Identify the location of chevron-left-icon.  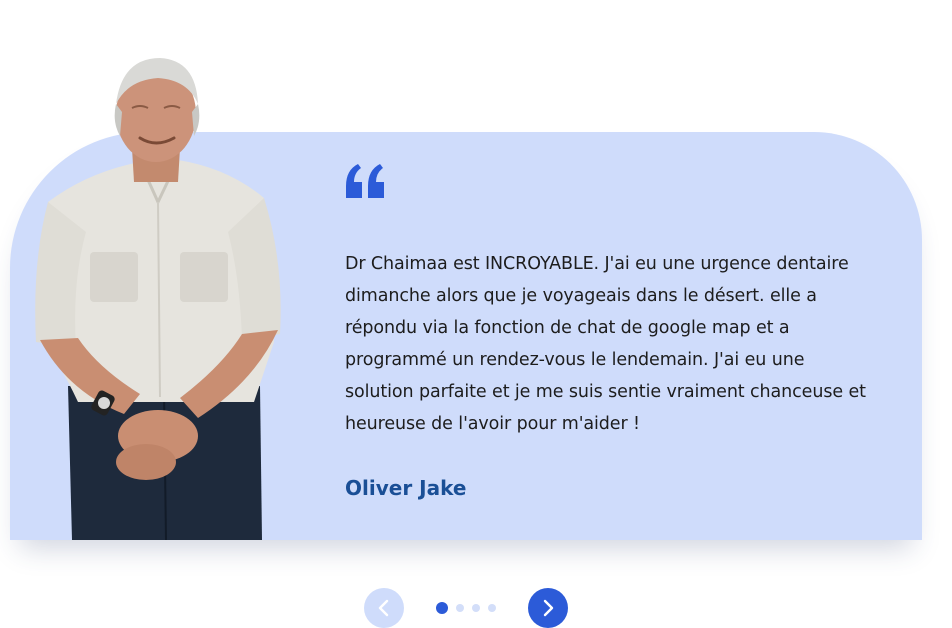
(383, 608).